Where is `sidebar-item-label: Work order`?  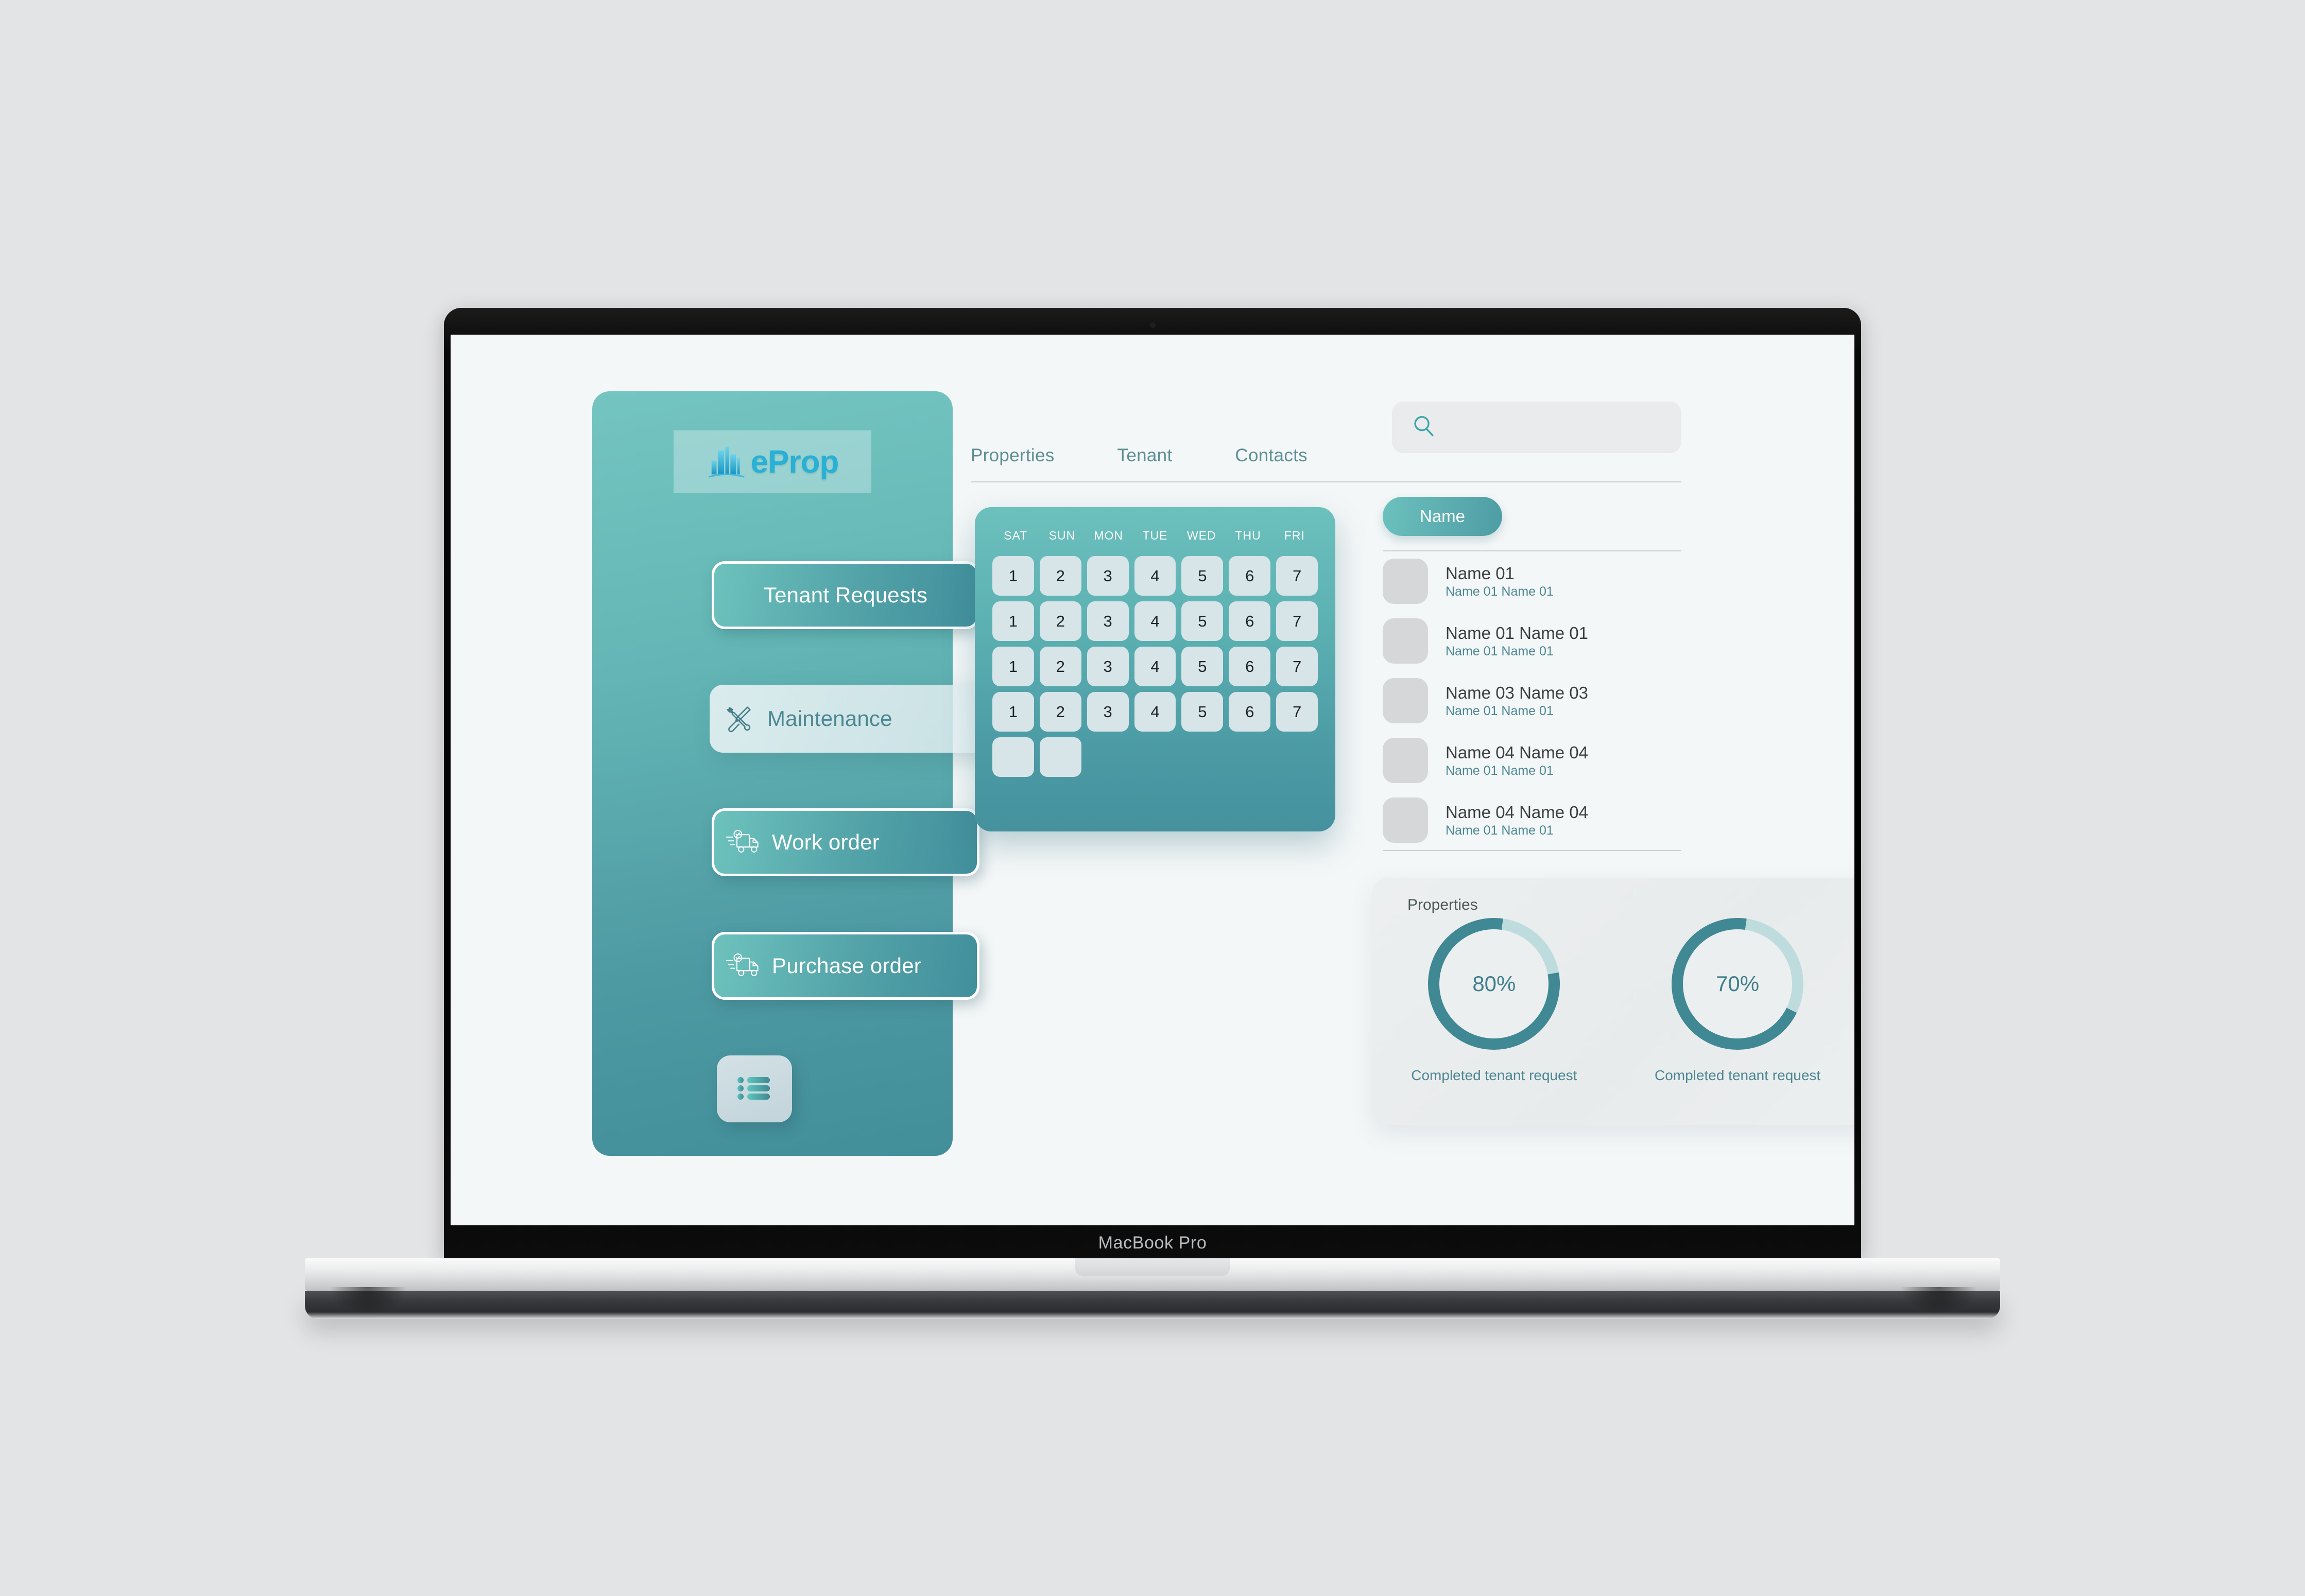 sidebar-item-label: Work order is located at coordinates (826, 842).